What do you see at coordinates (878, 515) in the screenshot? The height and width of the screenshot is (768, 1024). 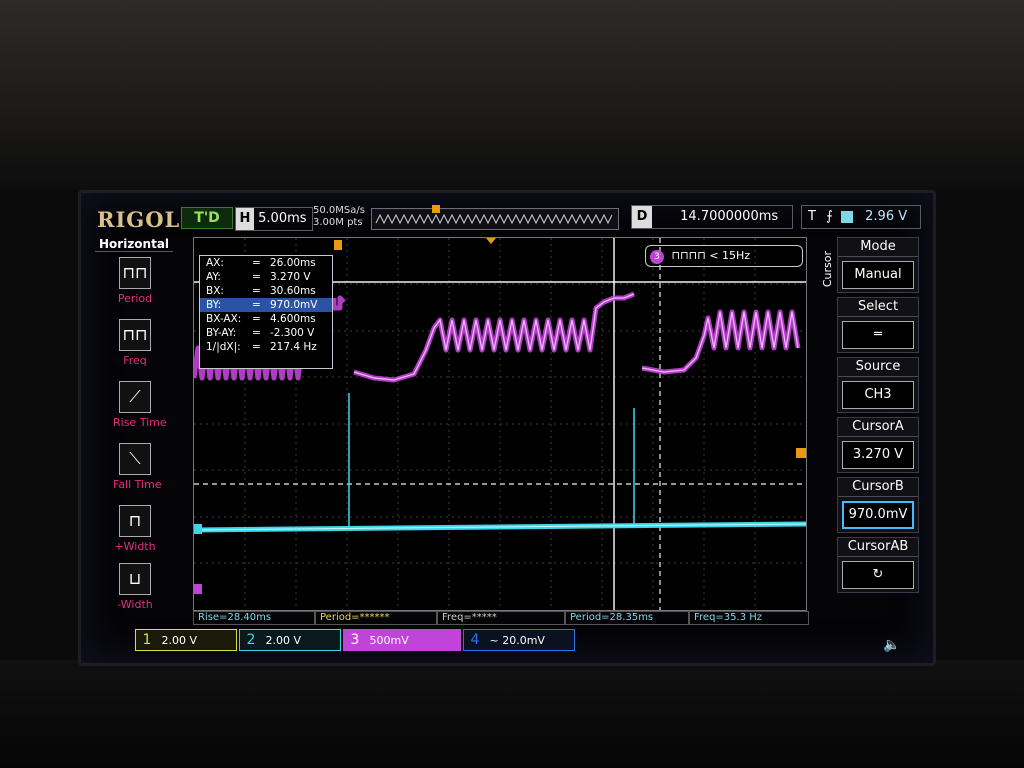 I see `cursor-b-value: 970.0mV` at bounding box center [878, 515].